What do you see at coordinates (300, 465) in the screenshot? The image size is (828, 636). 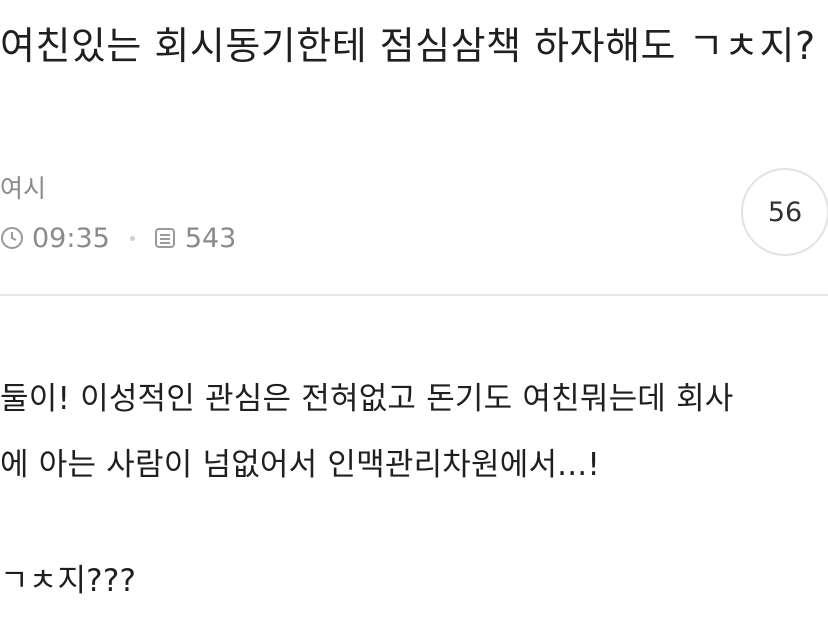 I see `body-line-2: 에 아는 사람이 넘없어서 인맥관리차원에서...!` at bounding box center [300, 465].